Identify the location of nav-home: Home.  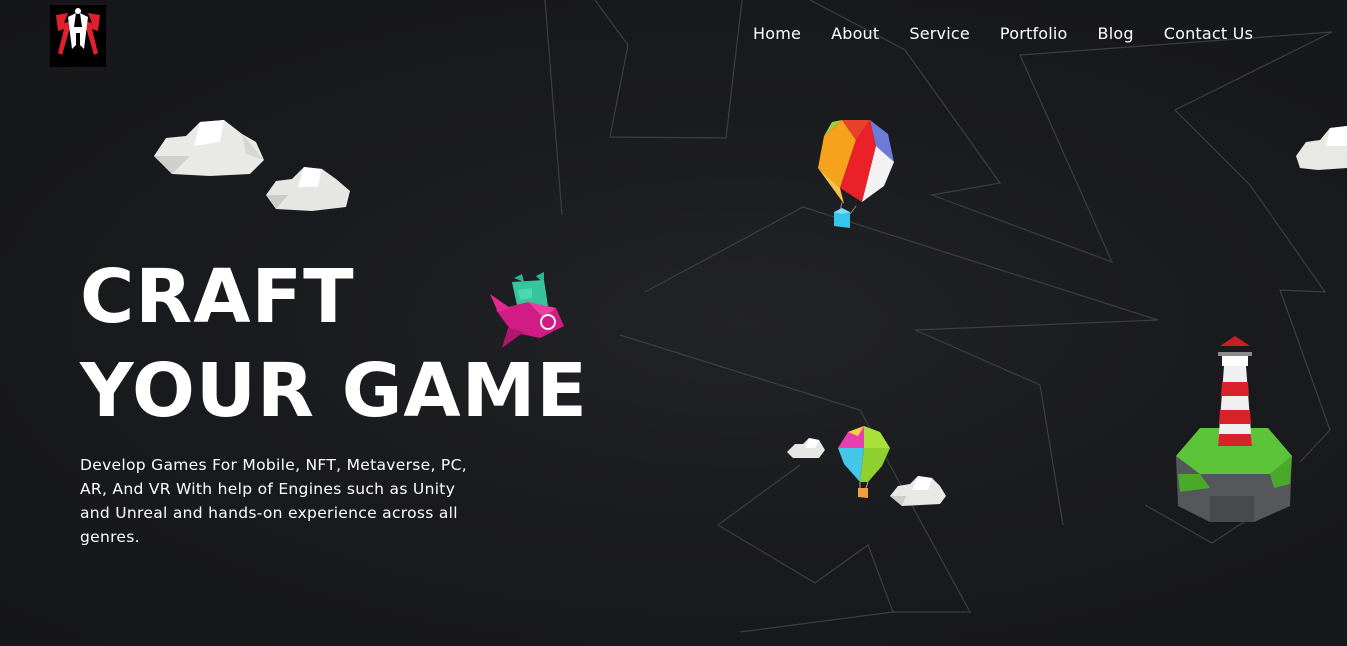
(777, 33).